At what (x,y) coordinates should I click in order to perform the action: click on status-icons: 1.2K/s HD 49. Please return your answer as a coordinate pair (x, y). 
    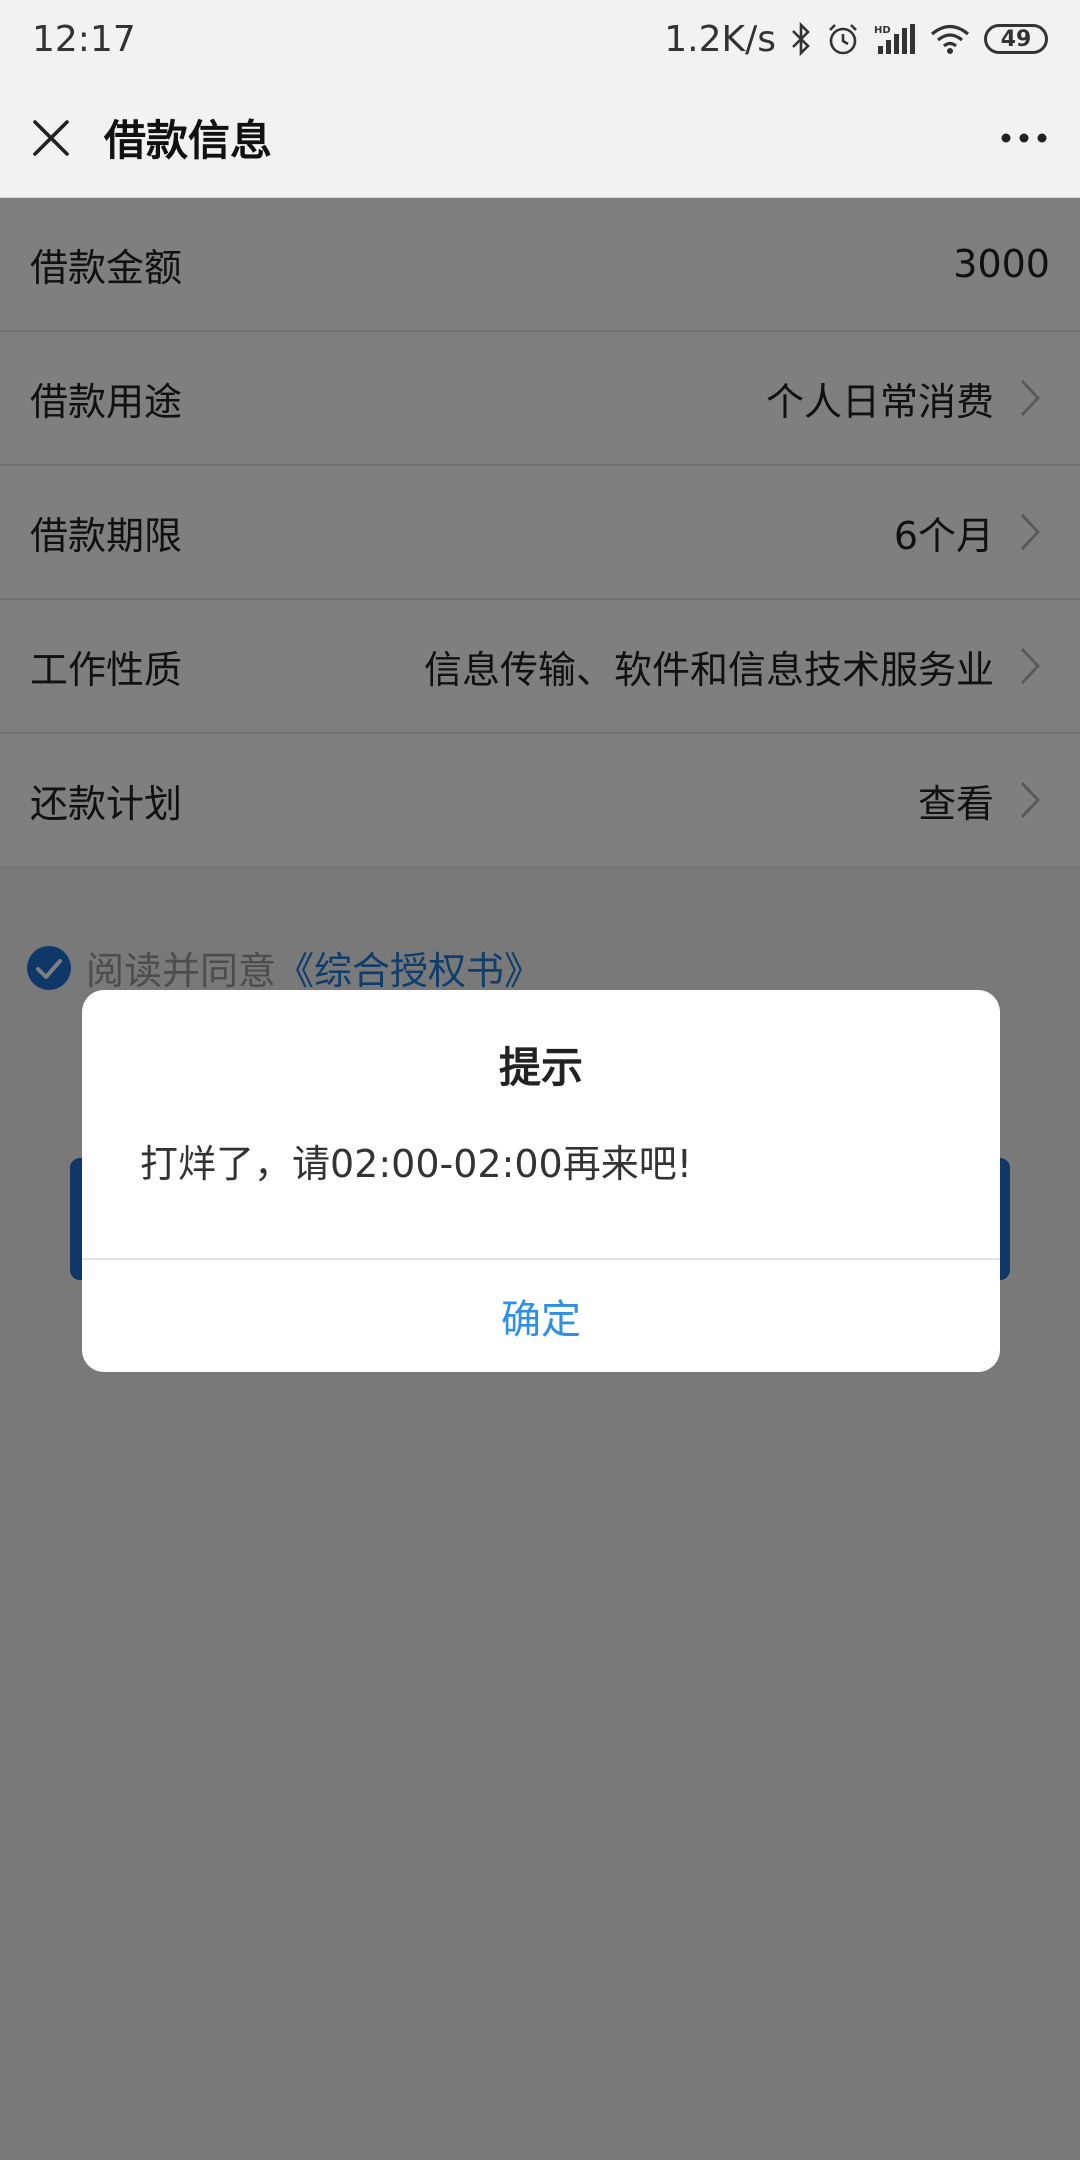
    Looking at the image, I should click on (856, 39).